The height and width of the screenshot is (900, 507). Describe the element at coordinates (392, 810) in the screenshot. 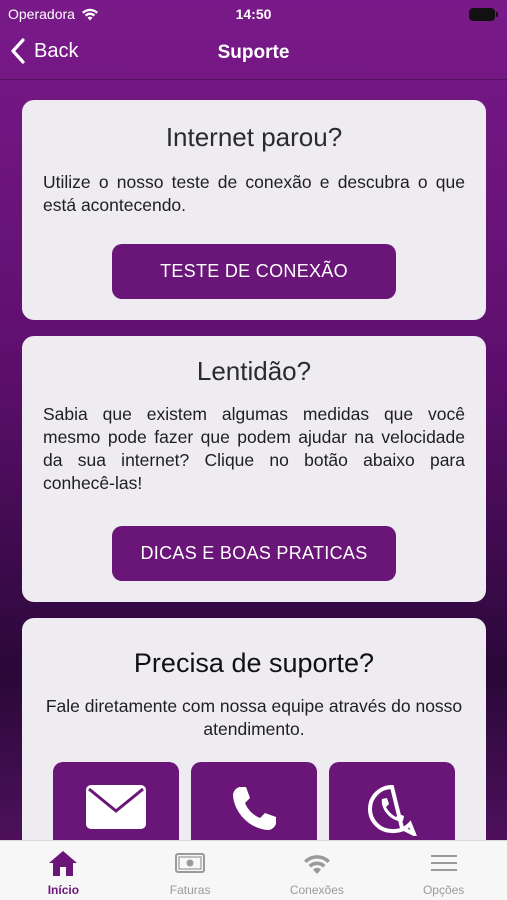

I see `whatsapp-icon` at that location.